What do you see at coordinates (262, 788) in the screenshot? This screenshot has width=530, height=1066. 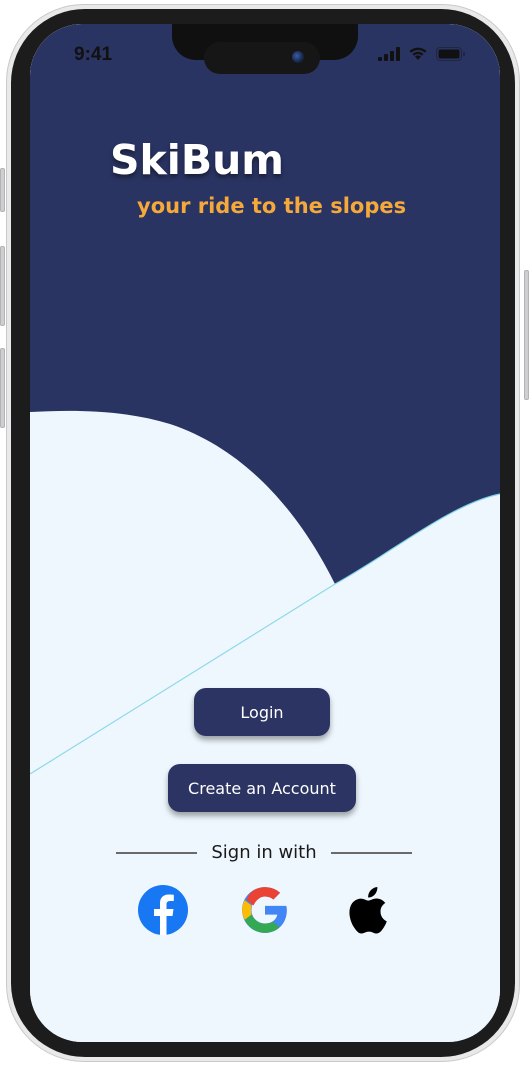 I see `create-account-button: Create an Account` at bounding box center [262, 788].